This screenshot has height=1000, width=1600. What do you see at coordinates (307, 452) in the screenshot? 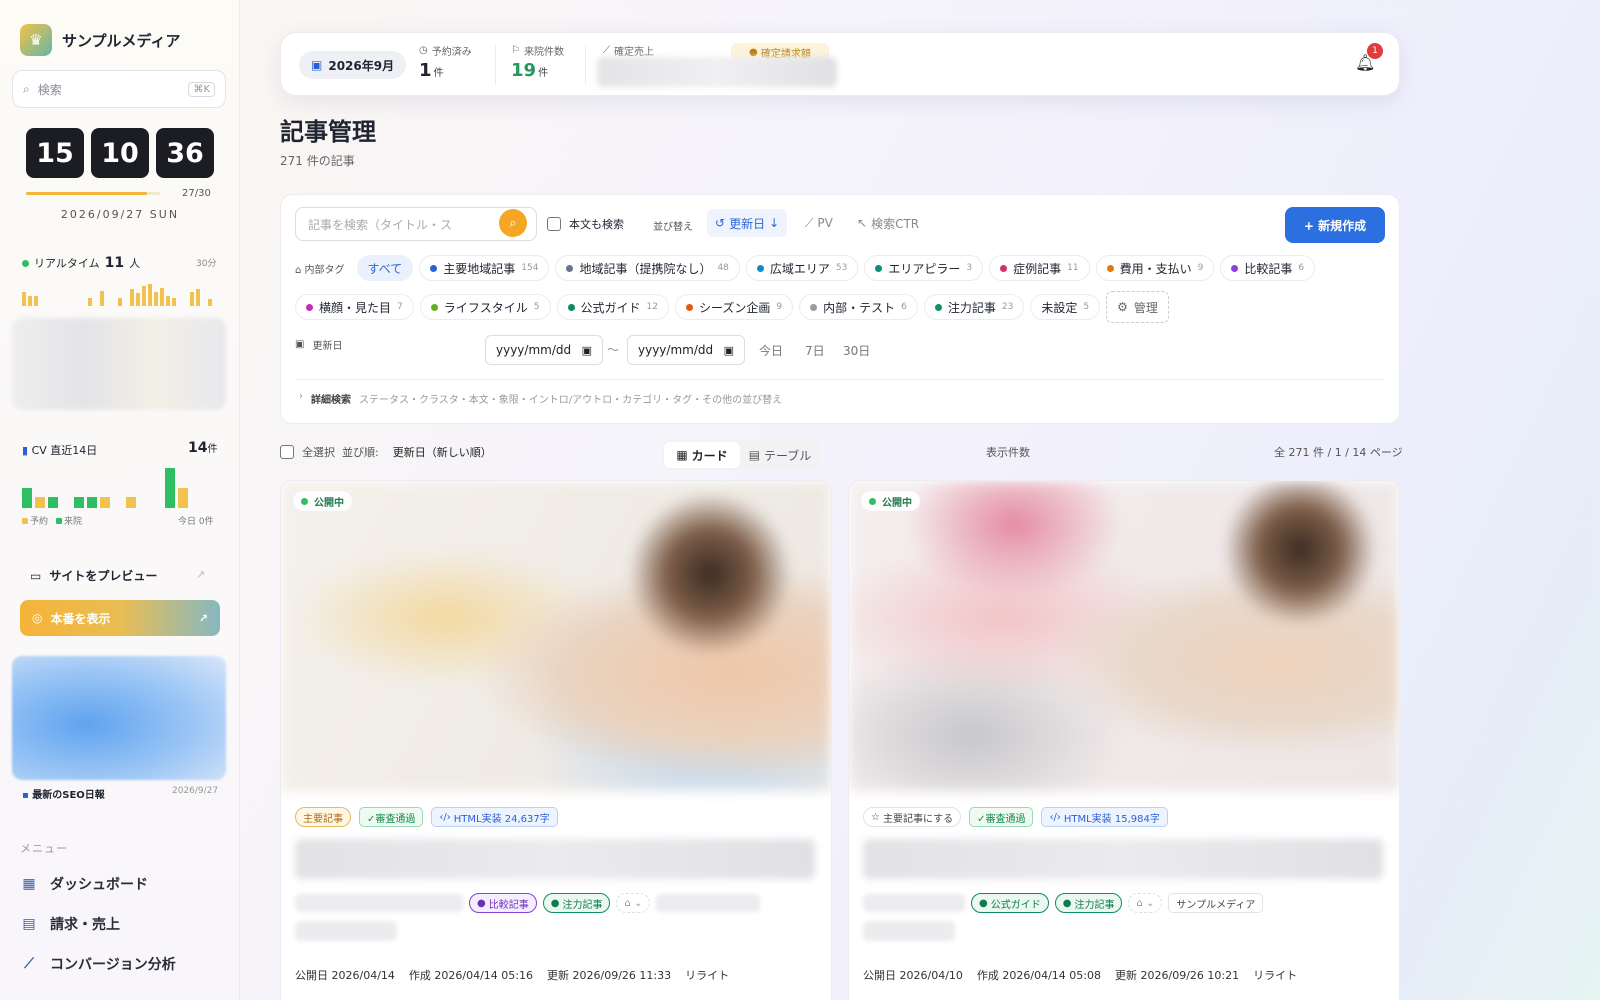
I see `select-all: 全選択` at bounding box center [307, 452].